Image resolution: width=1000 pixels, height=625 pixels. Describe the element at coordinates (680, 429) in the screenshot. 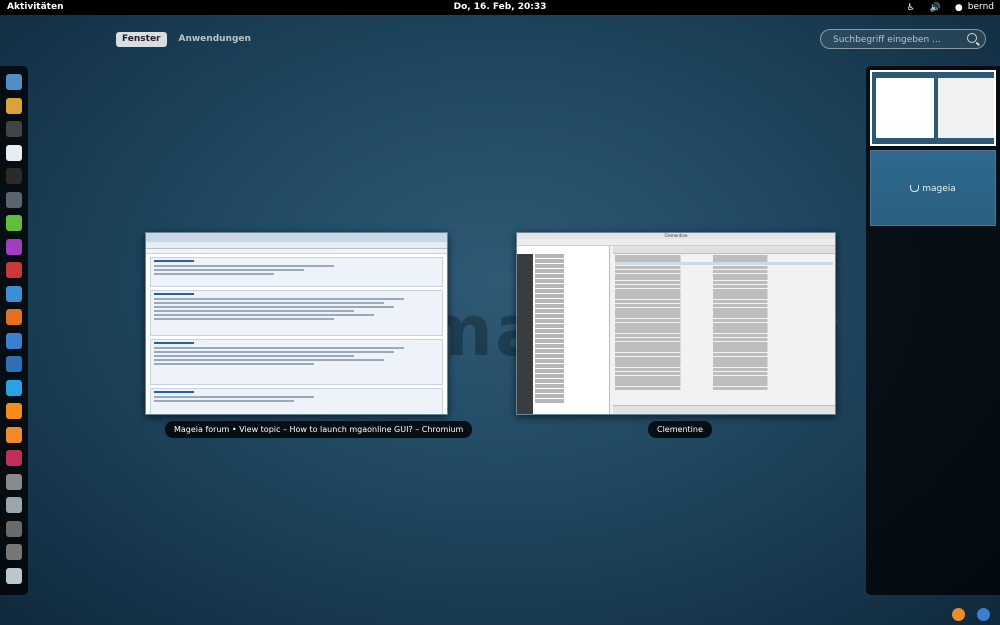

I see `window-caption-clementine: Clementine` at that location.